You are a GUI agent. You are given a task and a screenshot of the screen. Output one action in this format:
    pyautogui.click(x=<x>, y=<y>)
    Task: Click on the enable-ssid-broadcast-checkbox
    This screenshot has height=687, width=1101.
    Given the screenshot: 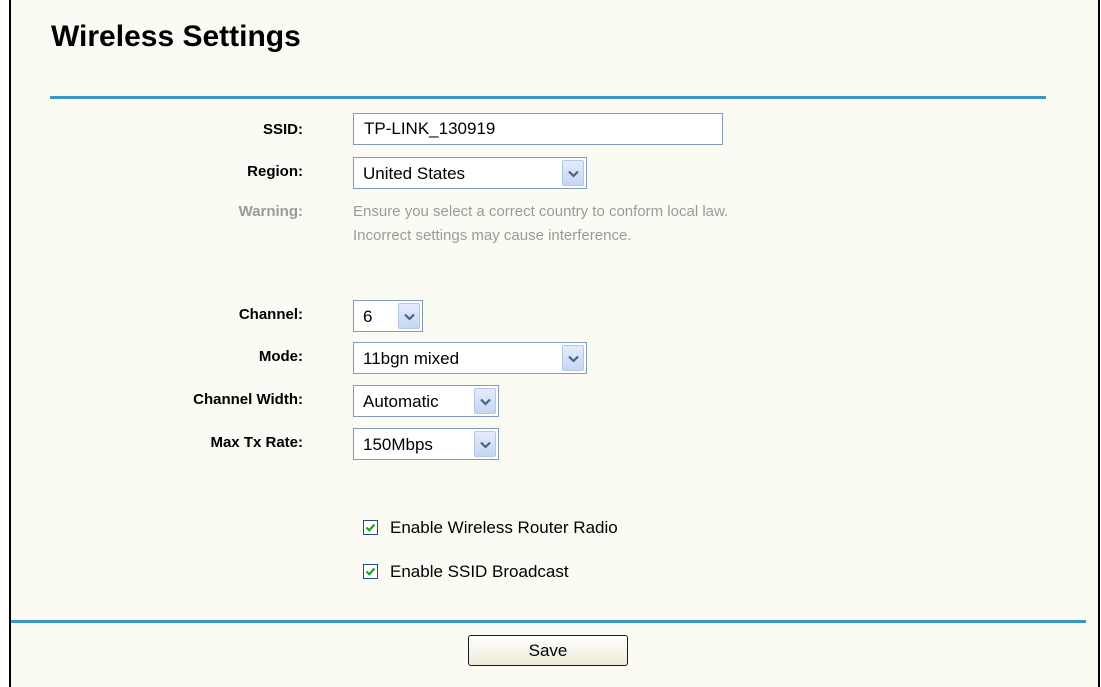 What is the action you would take?
    pyautogui.click(x=370, y=571)
    